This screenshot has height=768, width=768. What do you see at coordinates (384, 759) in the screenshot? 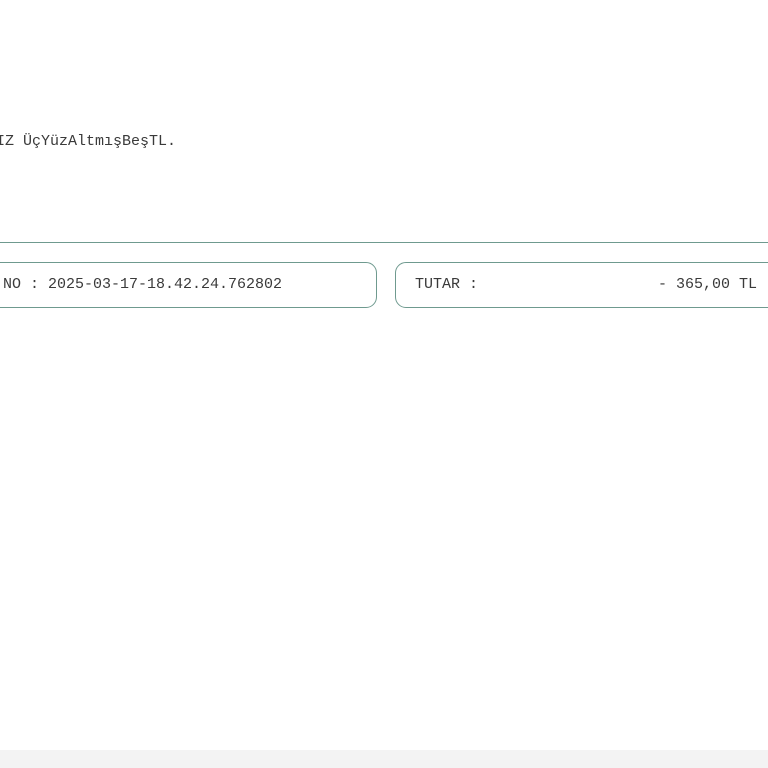
I see `footer-strip` at bounding box center [384, 759].